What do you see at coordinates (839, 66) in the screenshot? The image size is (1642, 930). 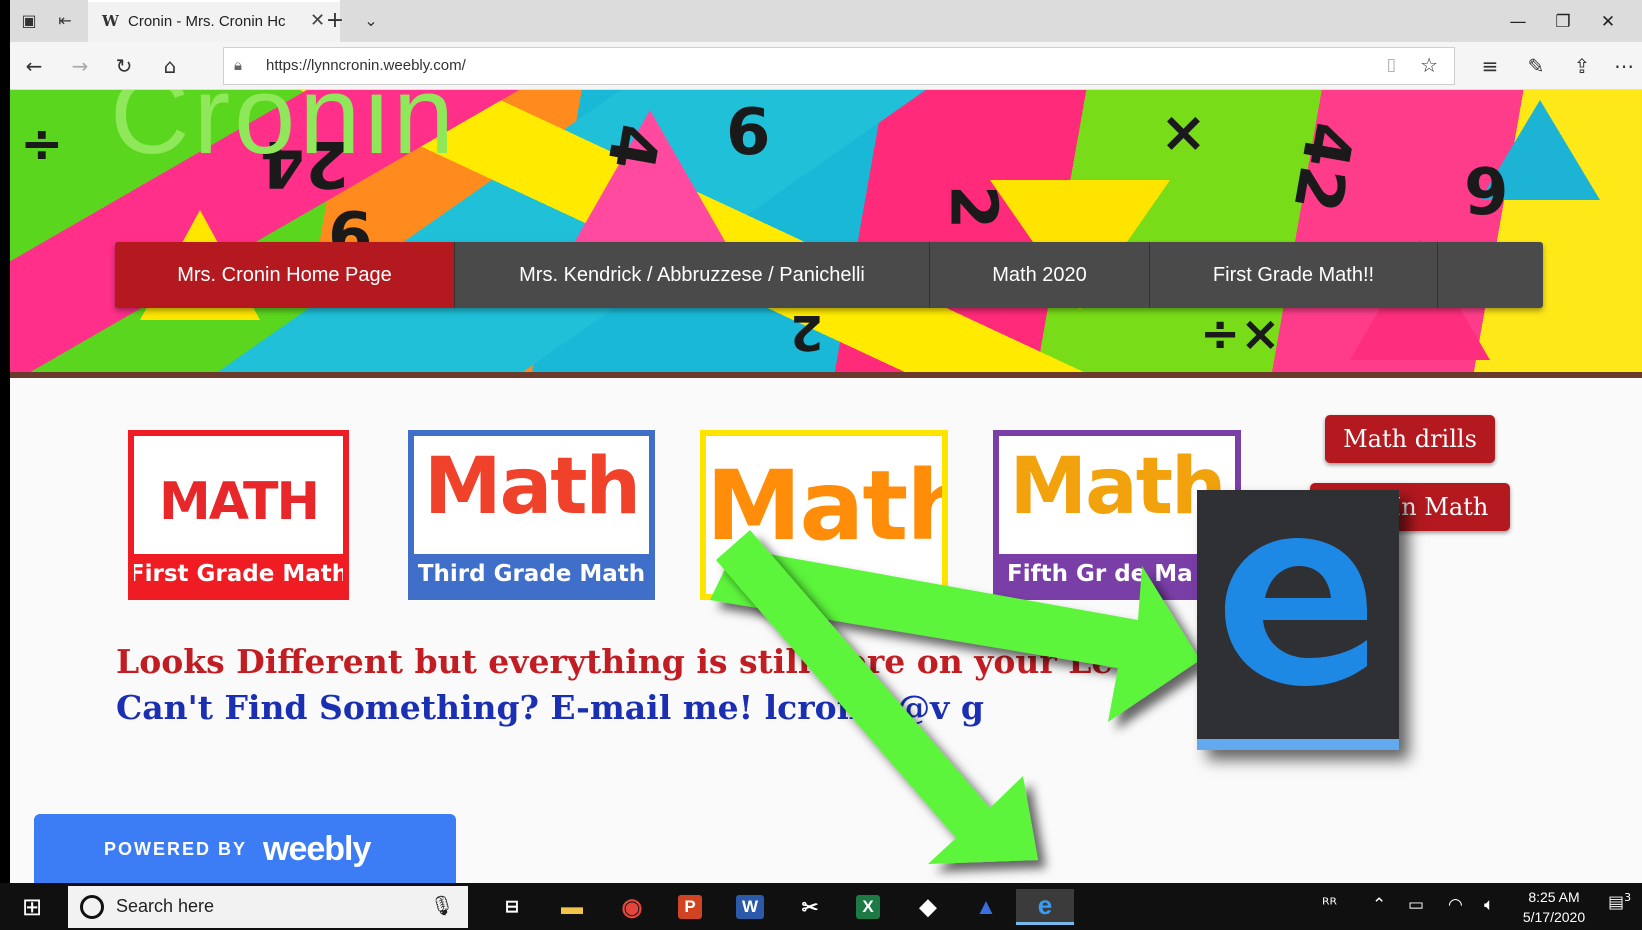 I see `address-bar: 🔒︎ https://lynncronin.weebly.com/ ▯ ☆` at bounding box center [839, 66].